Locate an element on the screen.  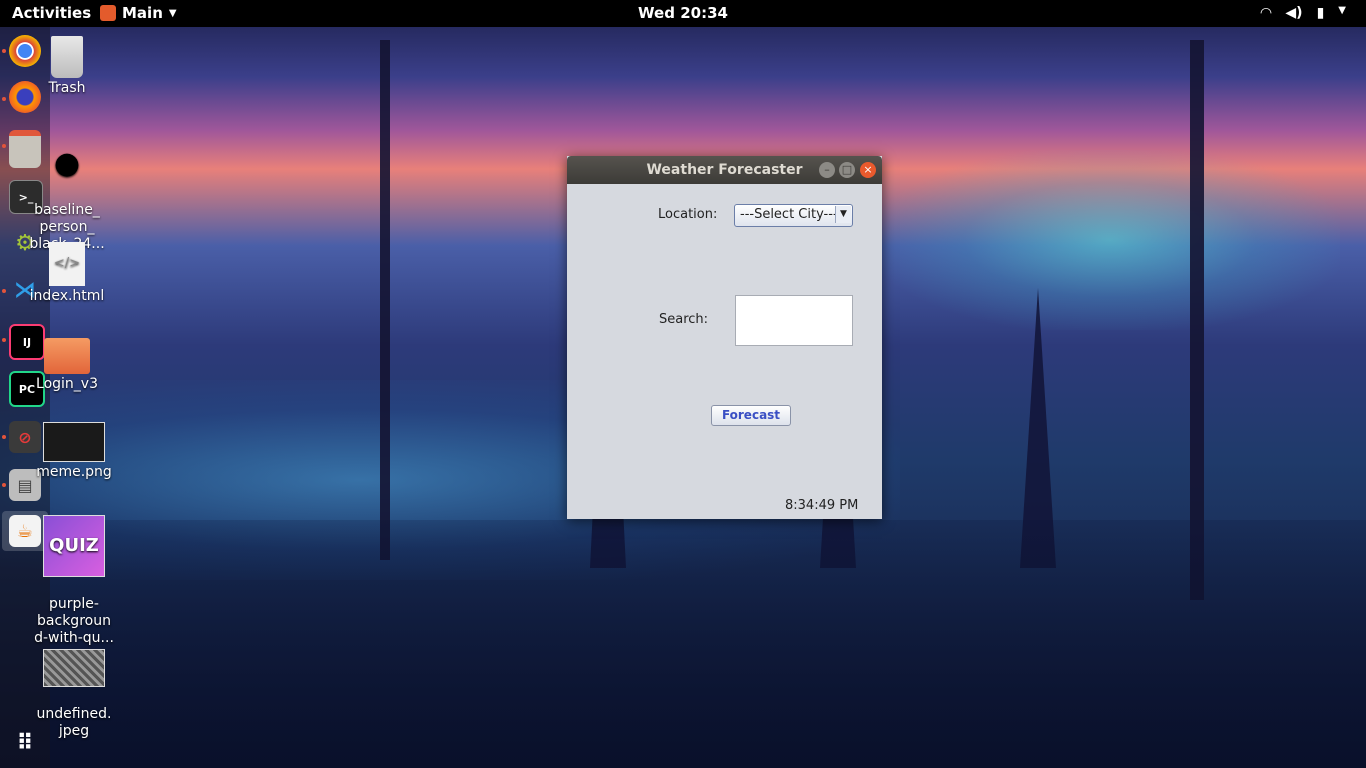
image-thumbnail-icon: QUIZ is located at coordinates (74, 546).